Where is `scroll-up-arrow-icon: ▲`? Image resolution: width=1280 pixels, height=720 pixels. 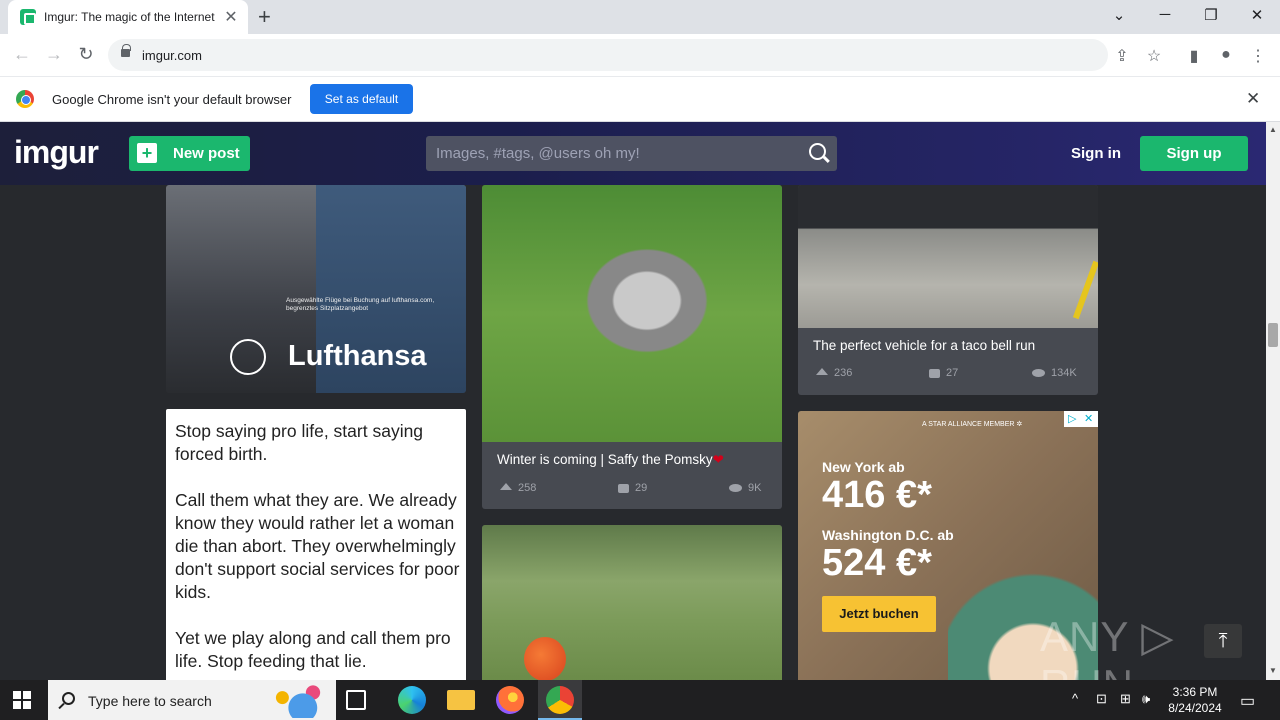
scroll-up-arrow-icon: ▲ is located at coordinates (1273, 129).